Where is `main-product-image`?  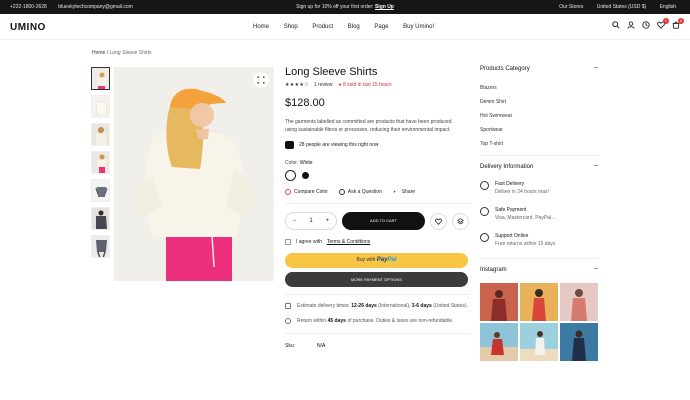
main-product-image is located at coordinates (194, 174).